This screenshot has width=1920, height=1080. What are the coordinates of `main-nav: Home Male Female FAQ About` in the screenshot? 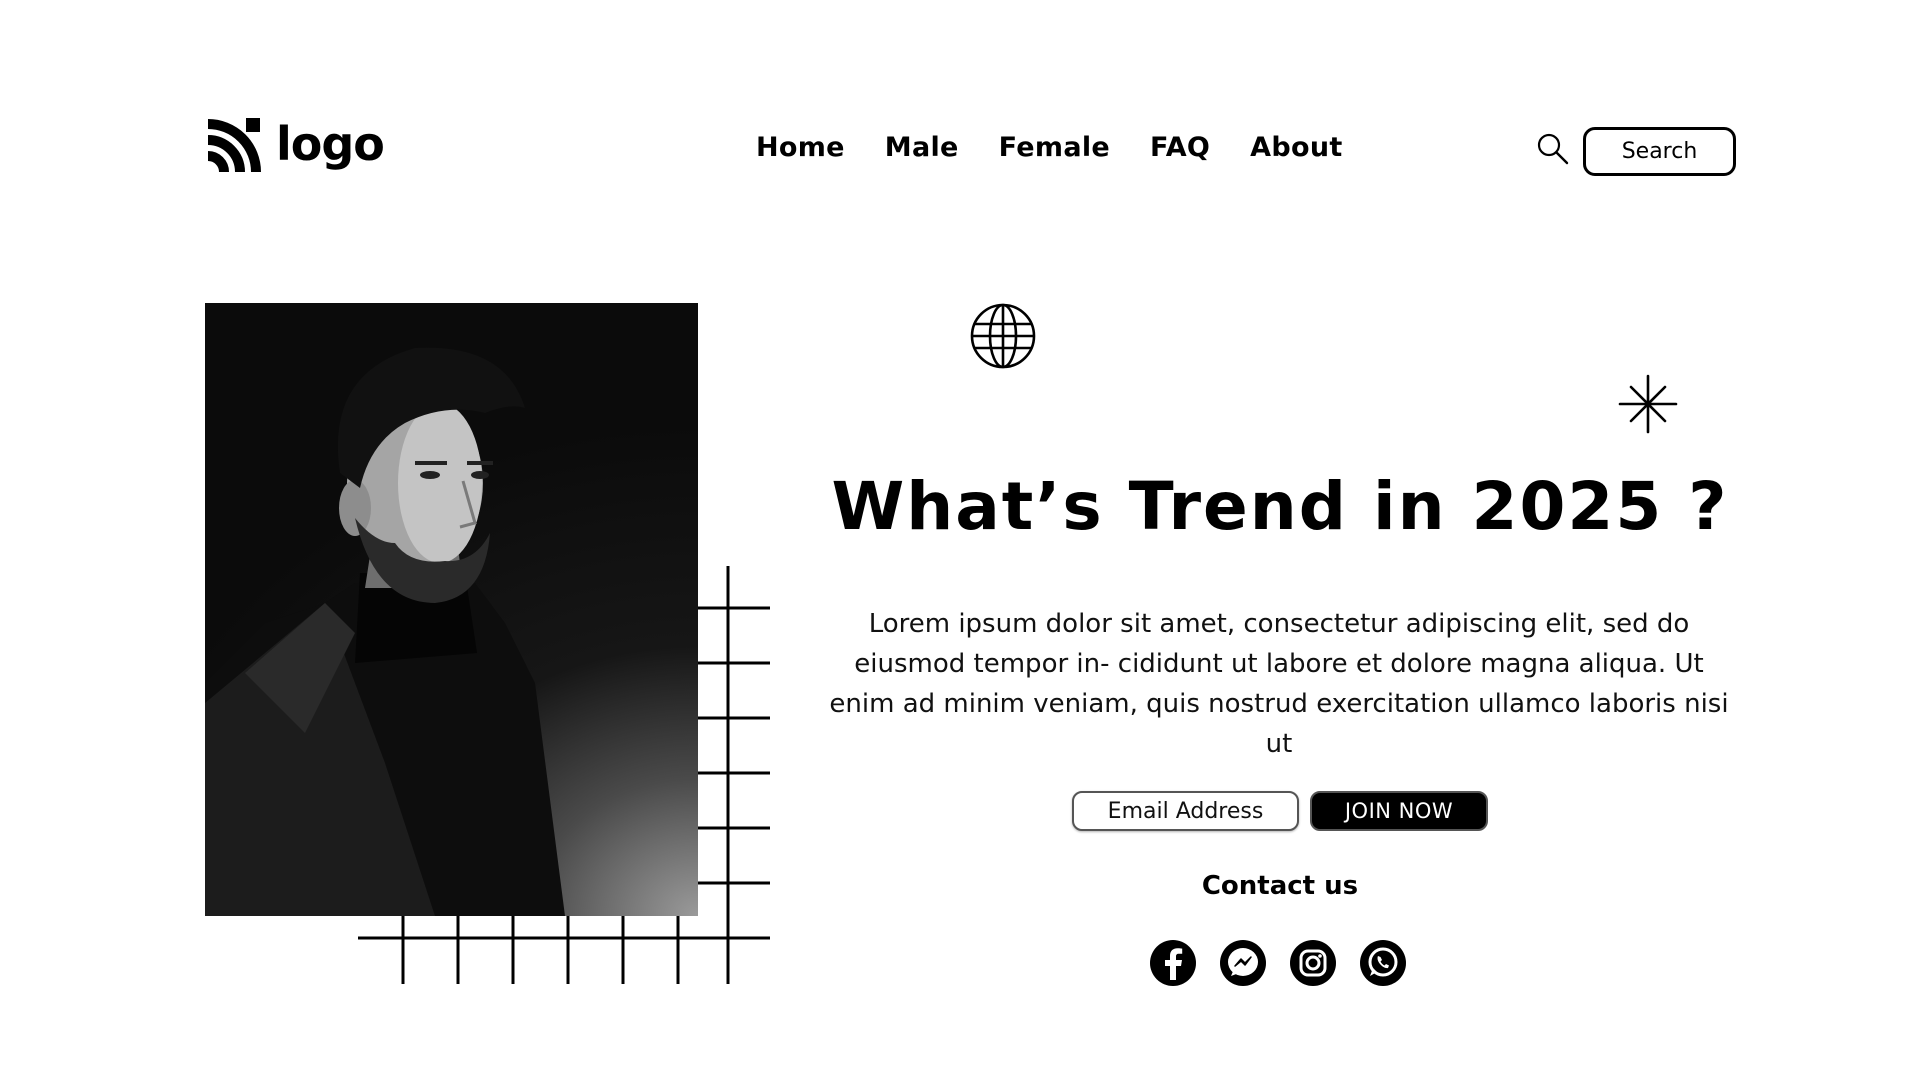 It's located at (1049, 147).